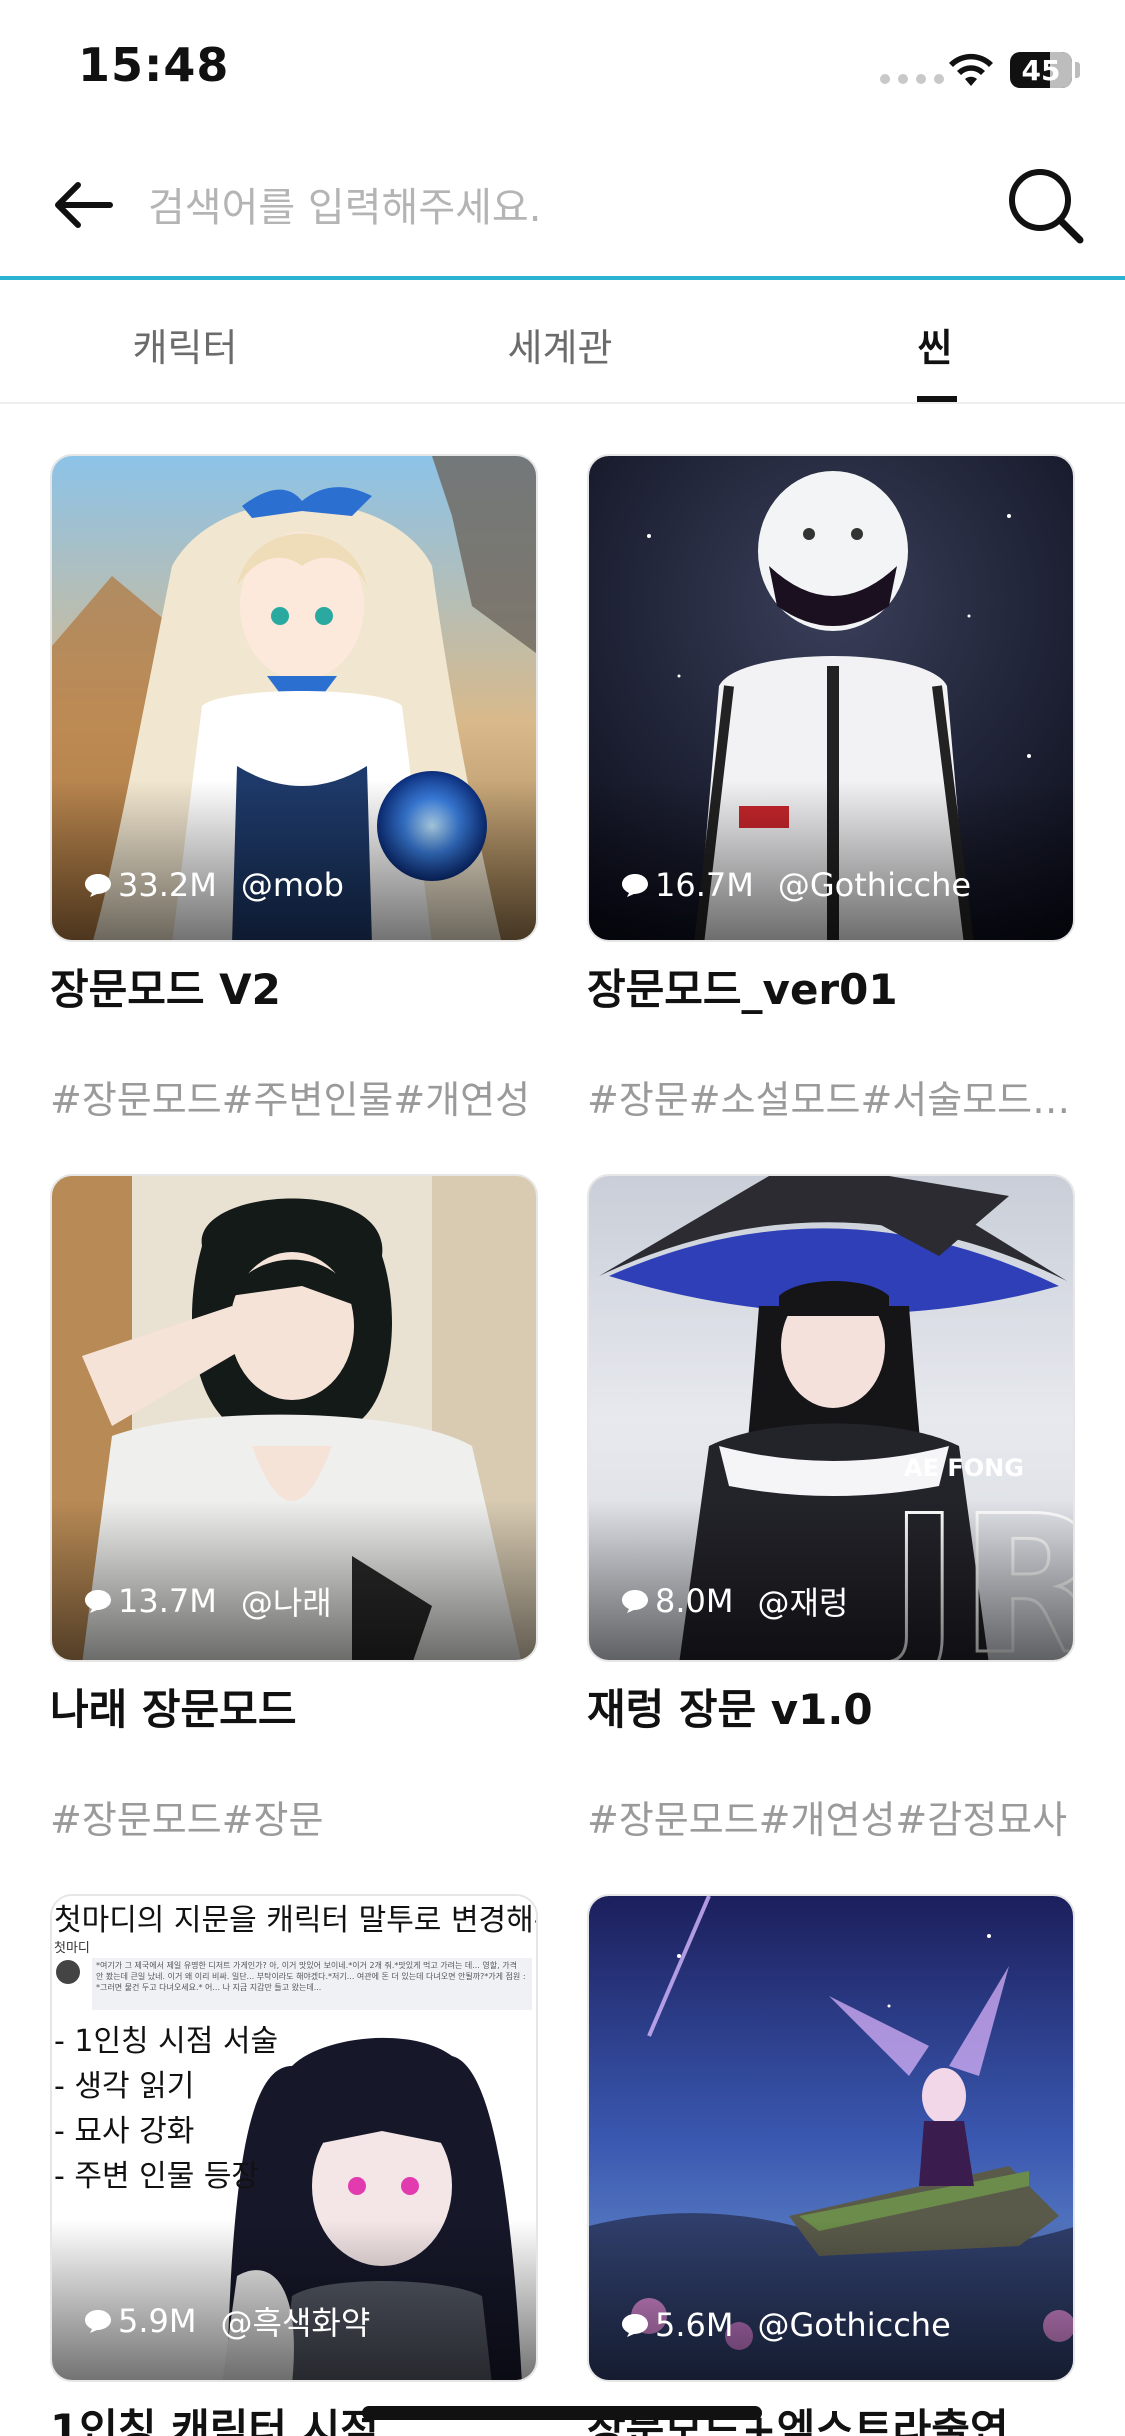 The width and height of the screenshot is (1125, 2436). Describe the element at coordinates (730, 1709) in the screenshot. I see `card-title: 재렁 장문 v1.0` at that location.